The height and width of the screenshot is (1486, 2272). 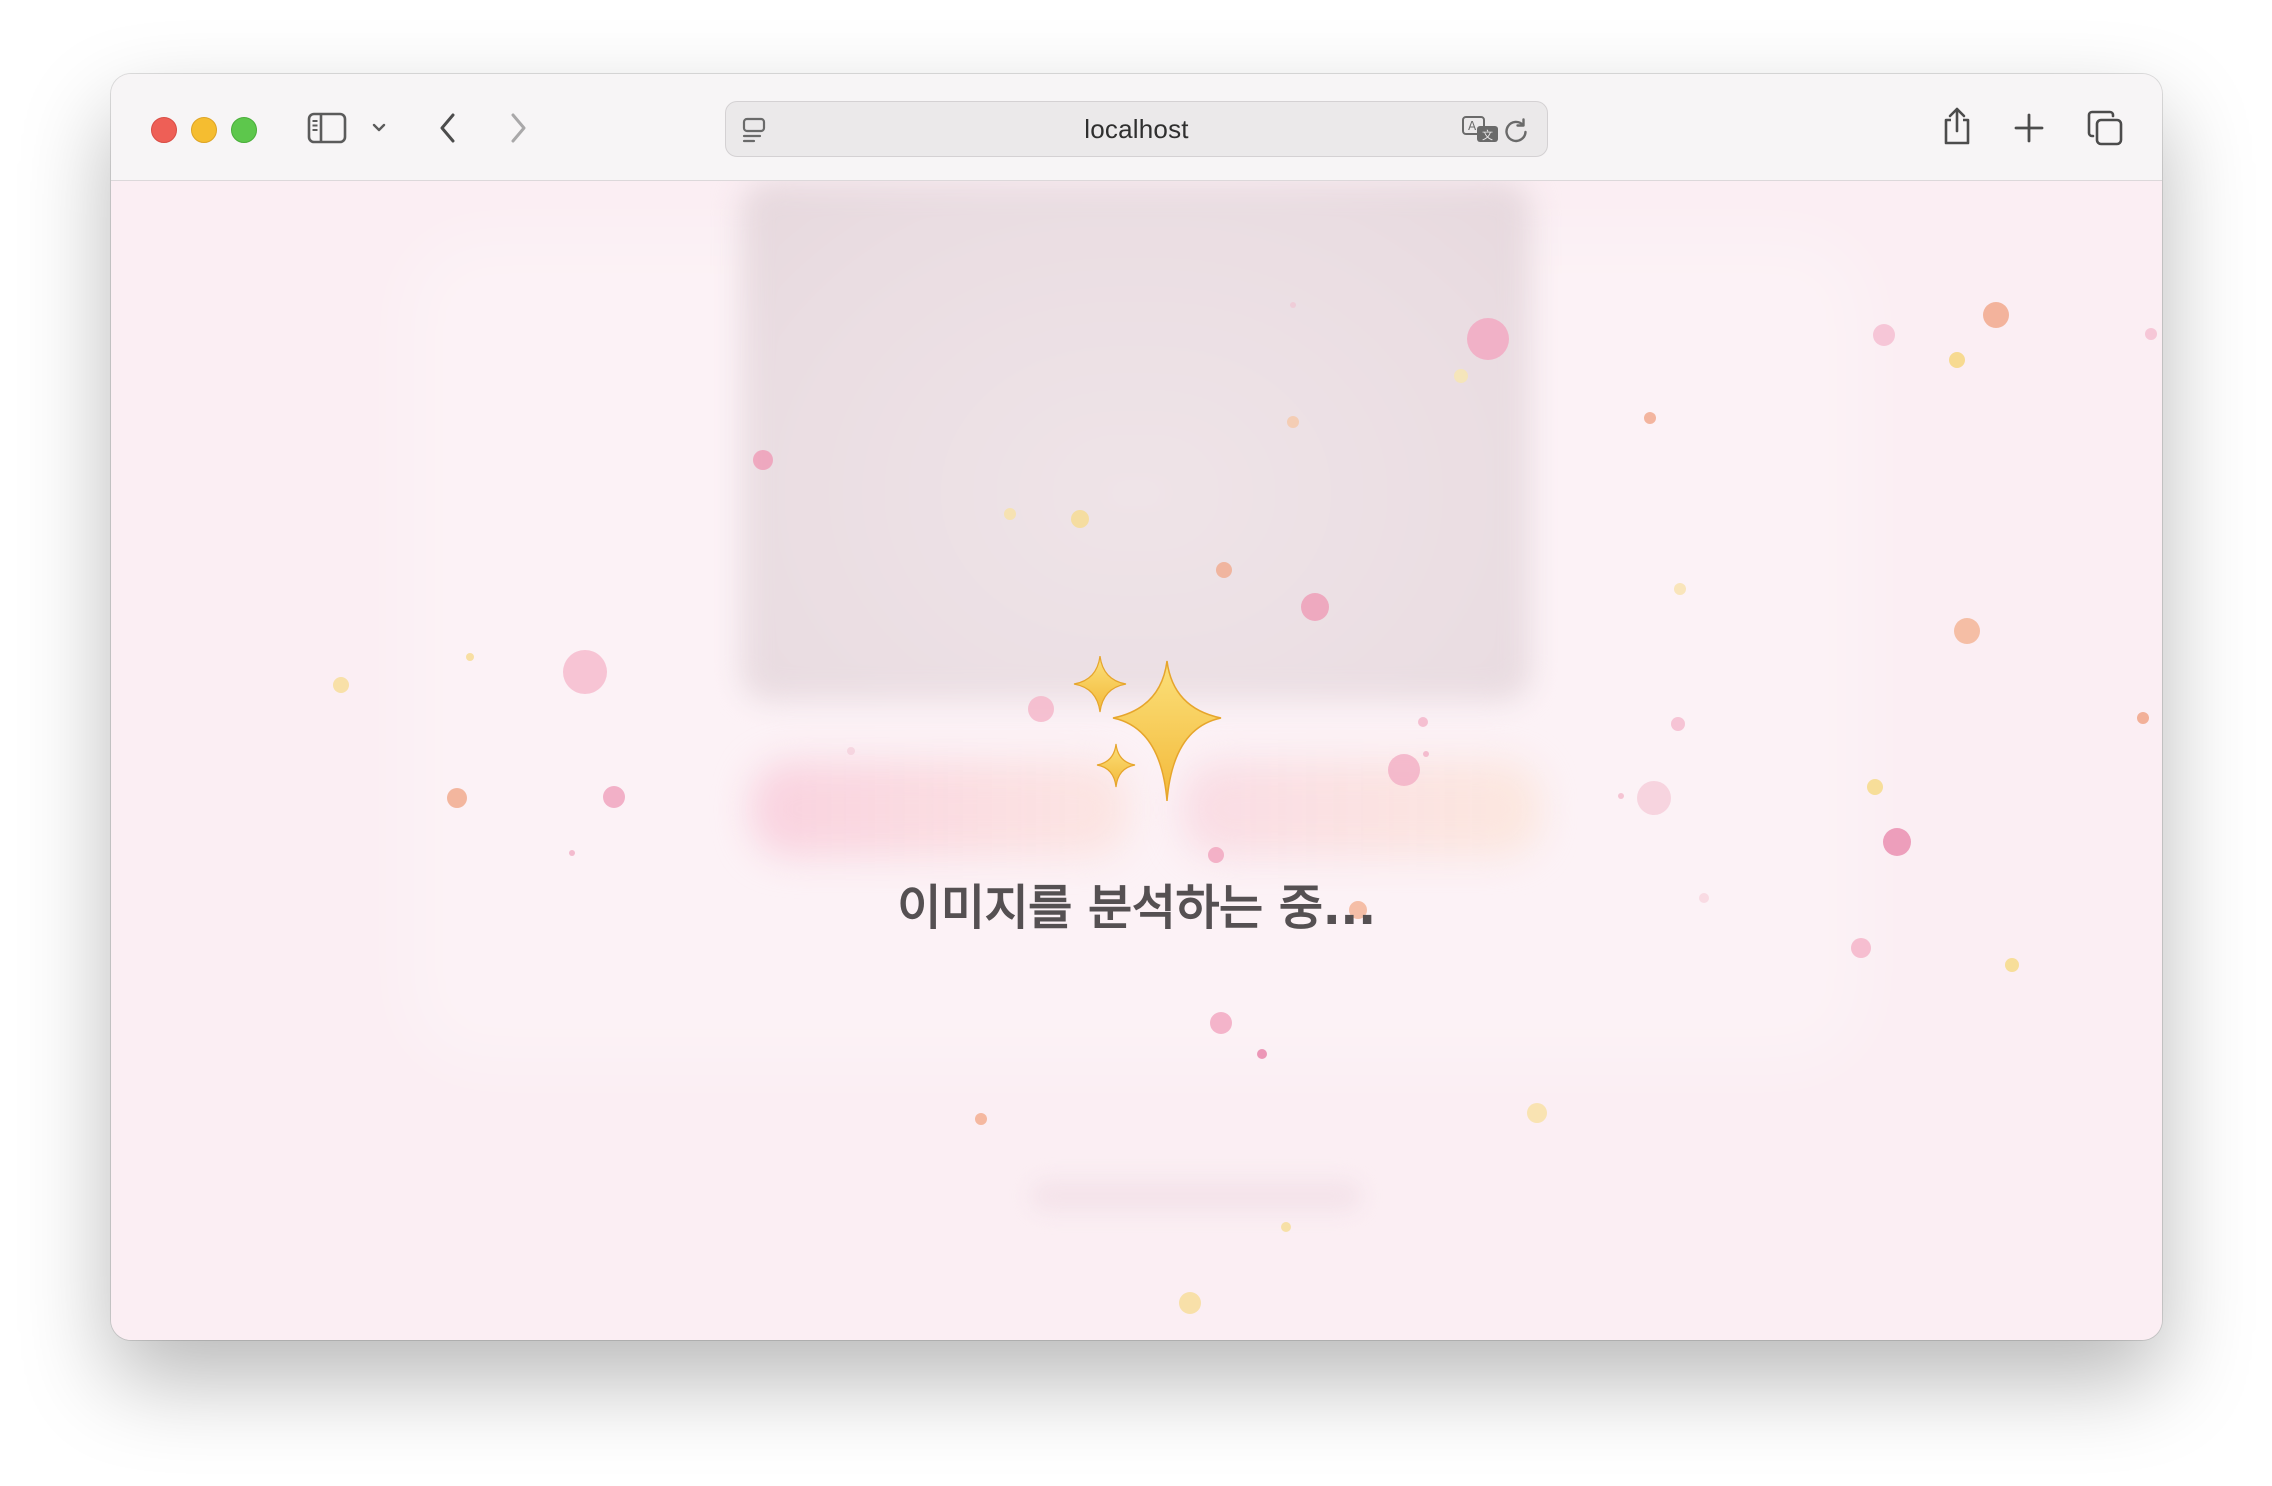 I want to click on share-button, so click(x=1957, y=126).